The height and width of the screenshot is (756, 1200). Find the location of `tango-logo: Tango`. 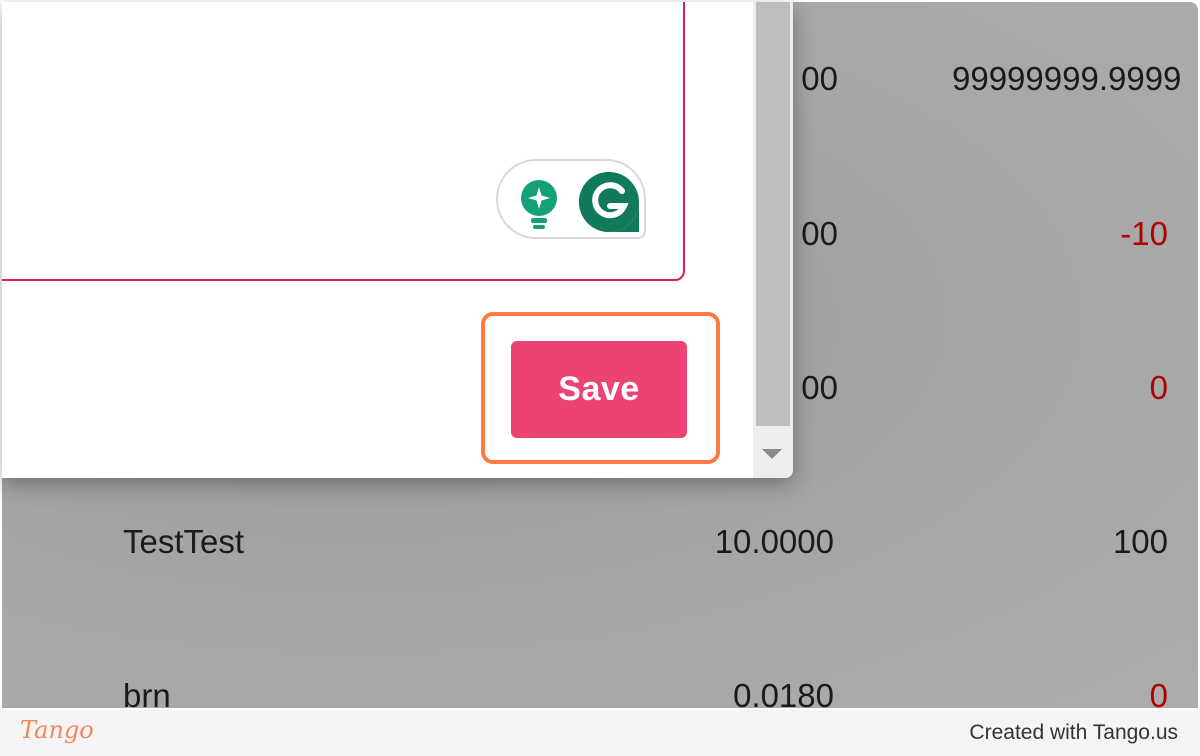

tango-logo: Tango is located at coordinates (57, 730).